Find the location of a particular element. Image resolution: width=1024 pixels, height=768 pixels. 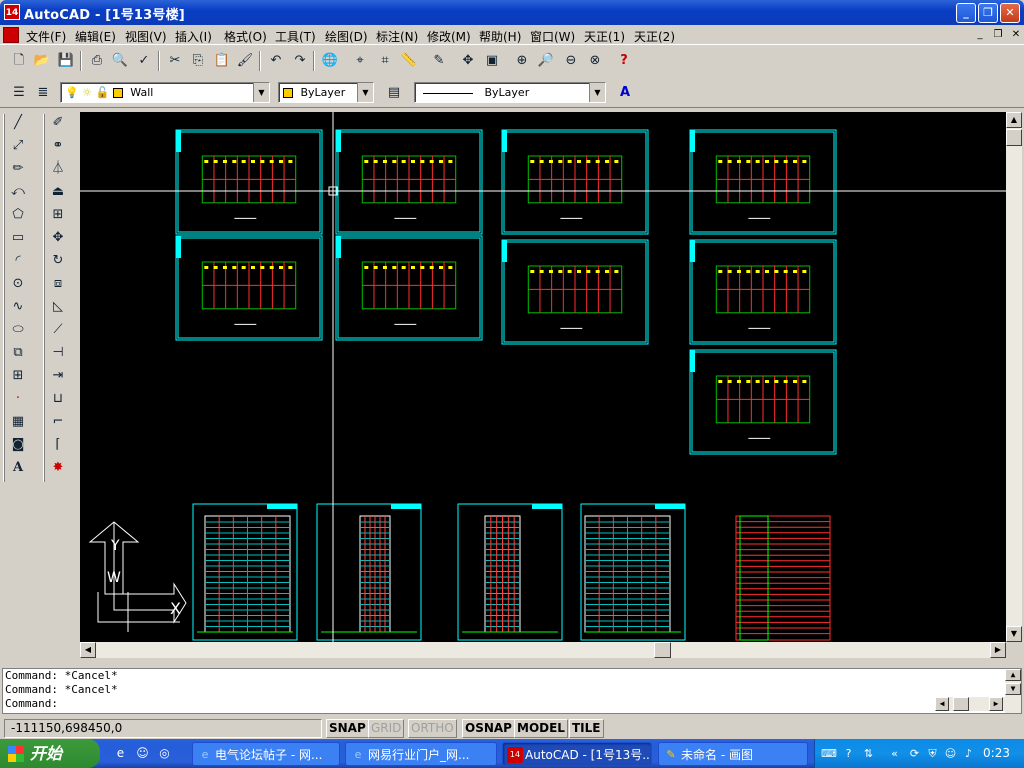

help-icon: ? is located at coordinates (624, 61).